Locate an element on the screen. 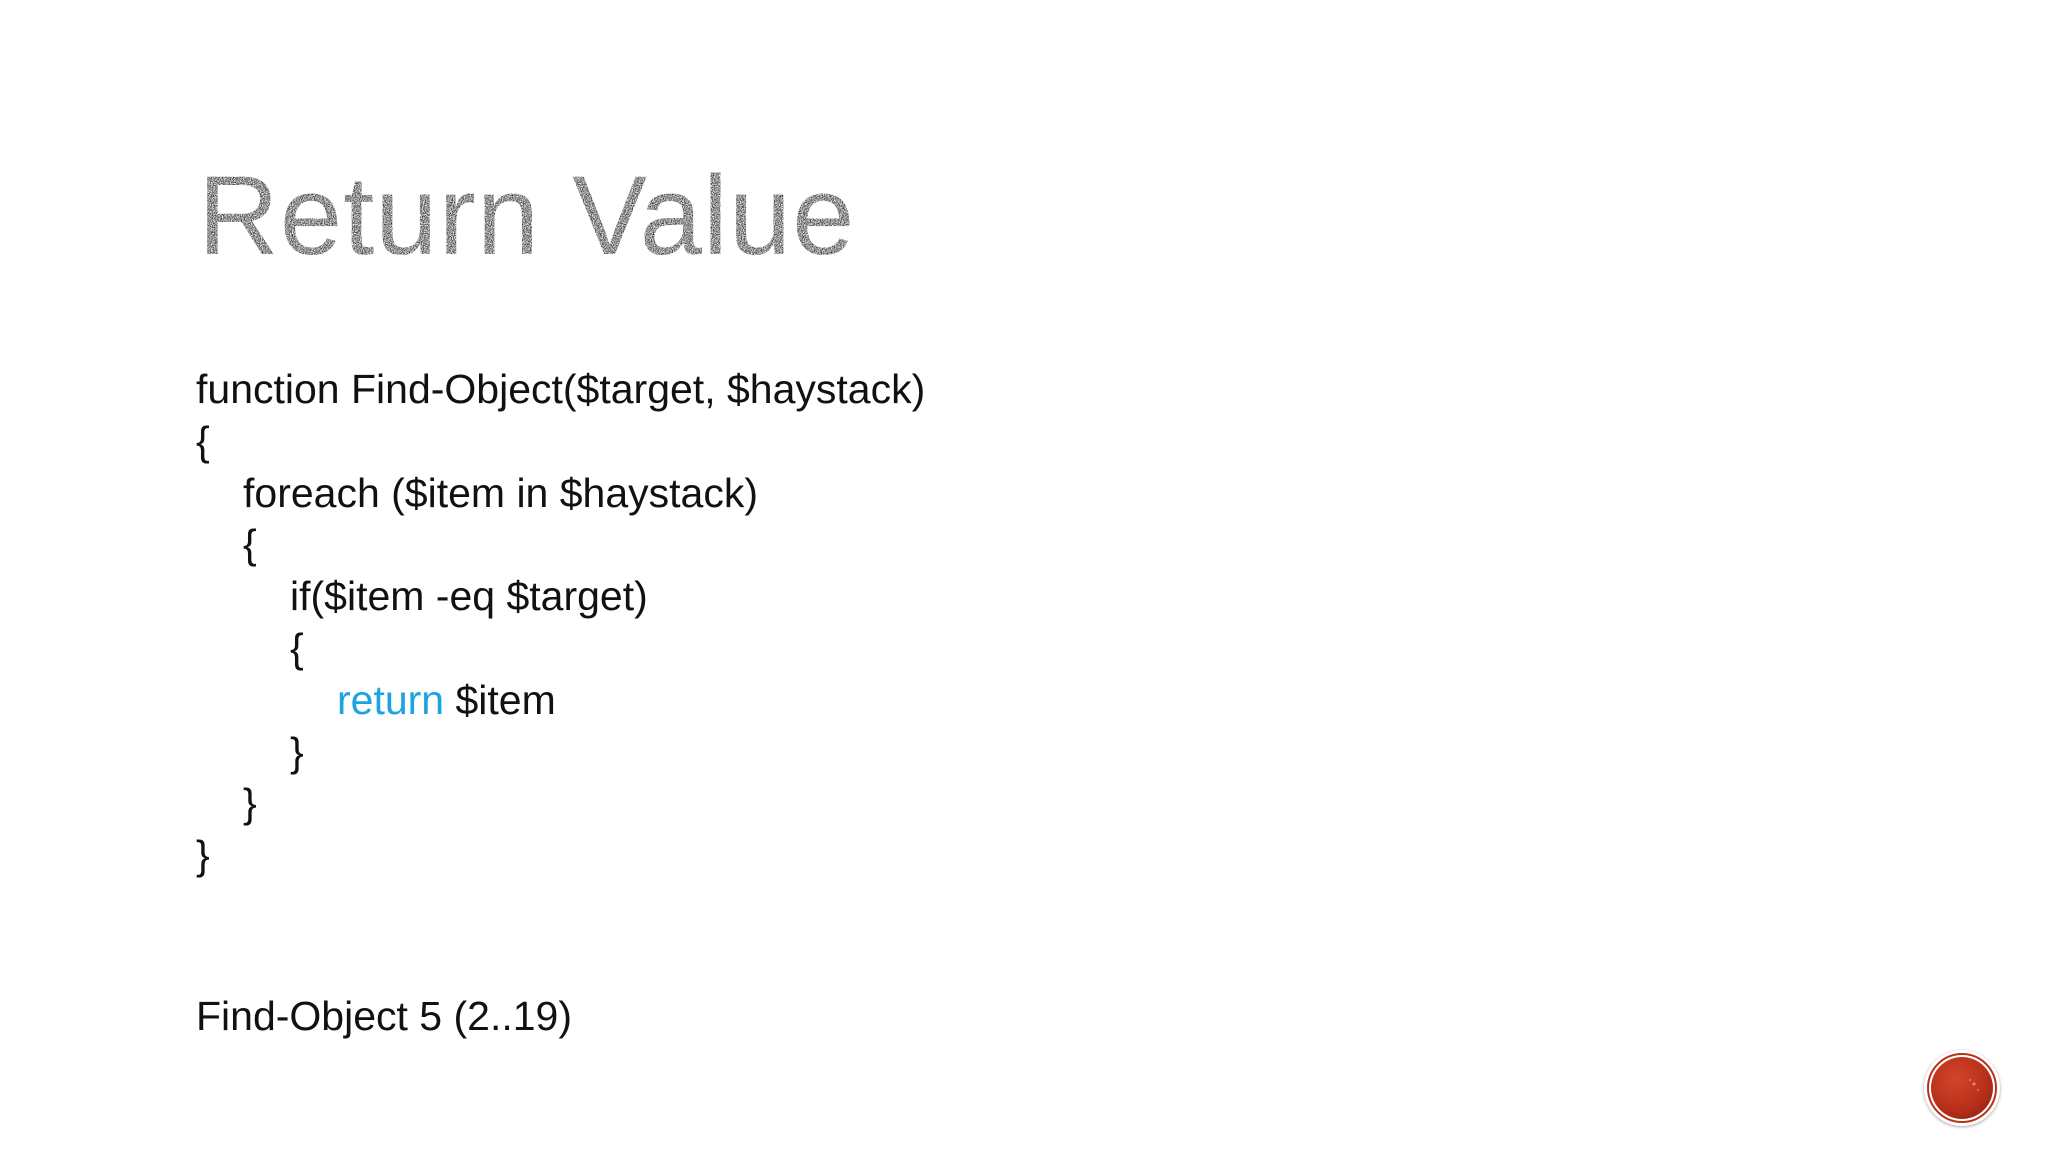 This screenshot has width=2048, height=1152. return-value: $item is located at coordinates (500, 699).